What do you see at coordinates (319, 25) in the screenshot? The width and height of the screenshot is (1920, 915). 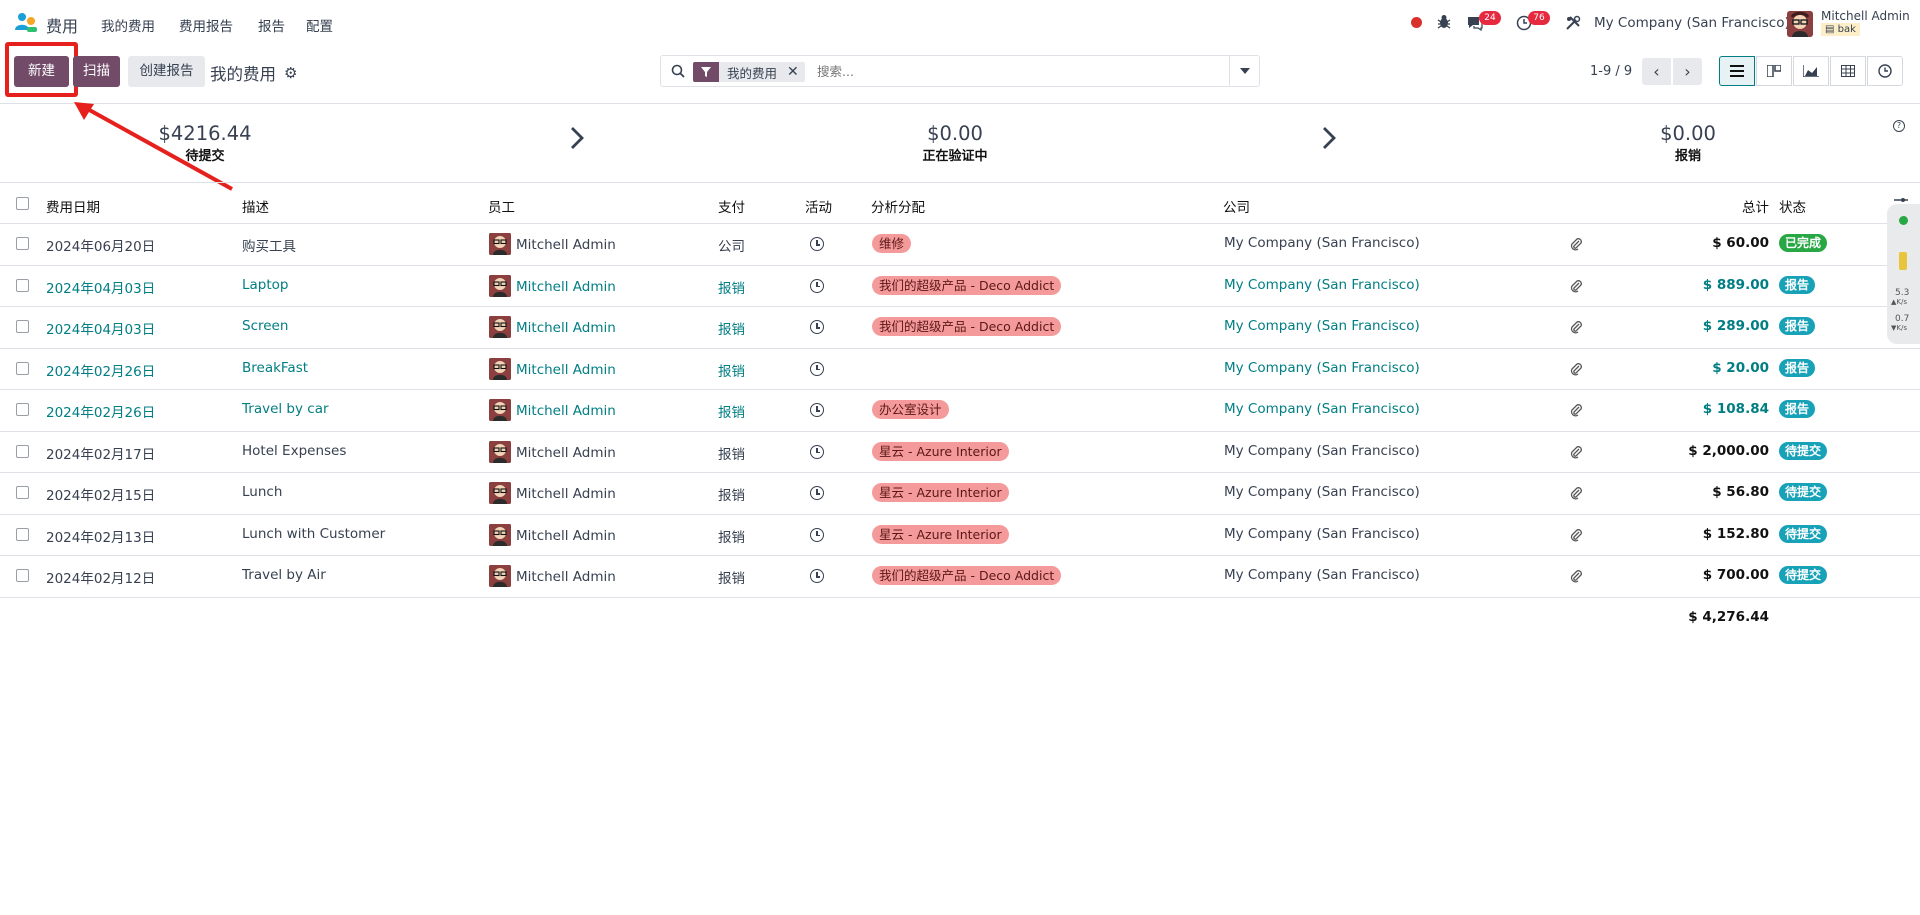 I see `menu-configuration: 配置` at bounding box center [319, 25].